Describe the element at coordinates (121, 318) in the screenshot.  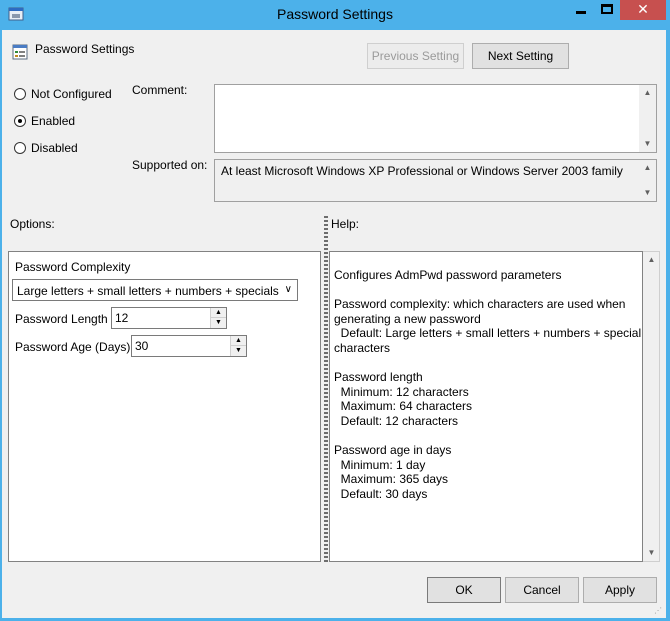
I see `password-length-value: 12` at that location.